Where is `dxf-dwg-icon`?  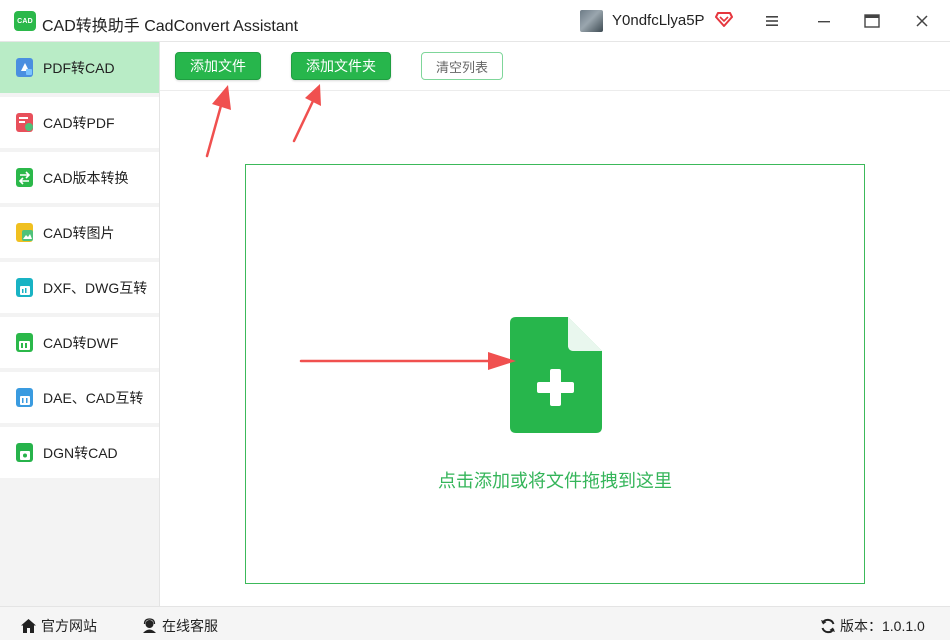 dxf-dwg-icon is located at coordinates (24, 287).